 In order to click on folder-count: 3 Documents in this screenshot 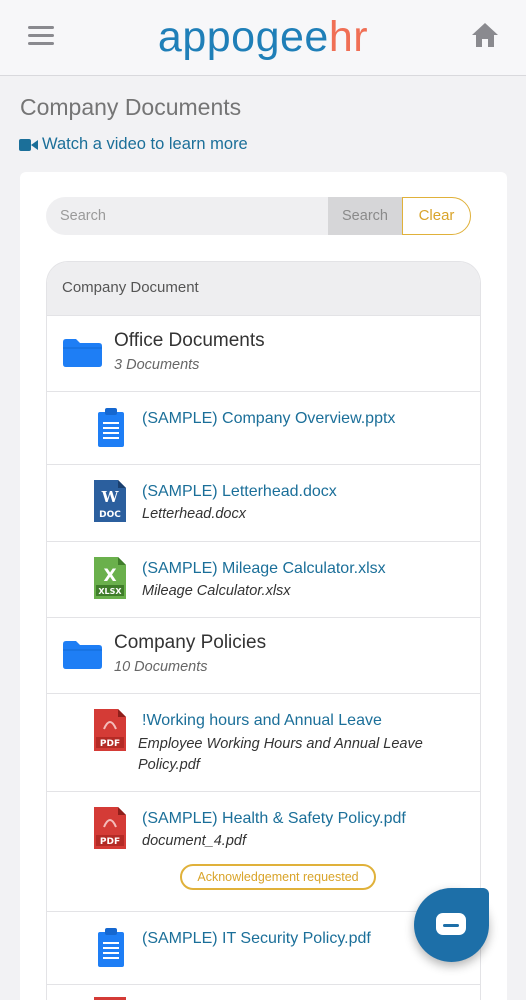, I will do `click(157, 365)`.